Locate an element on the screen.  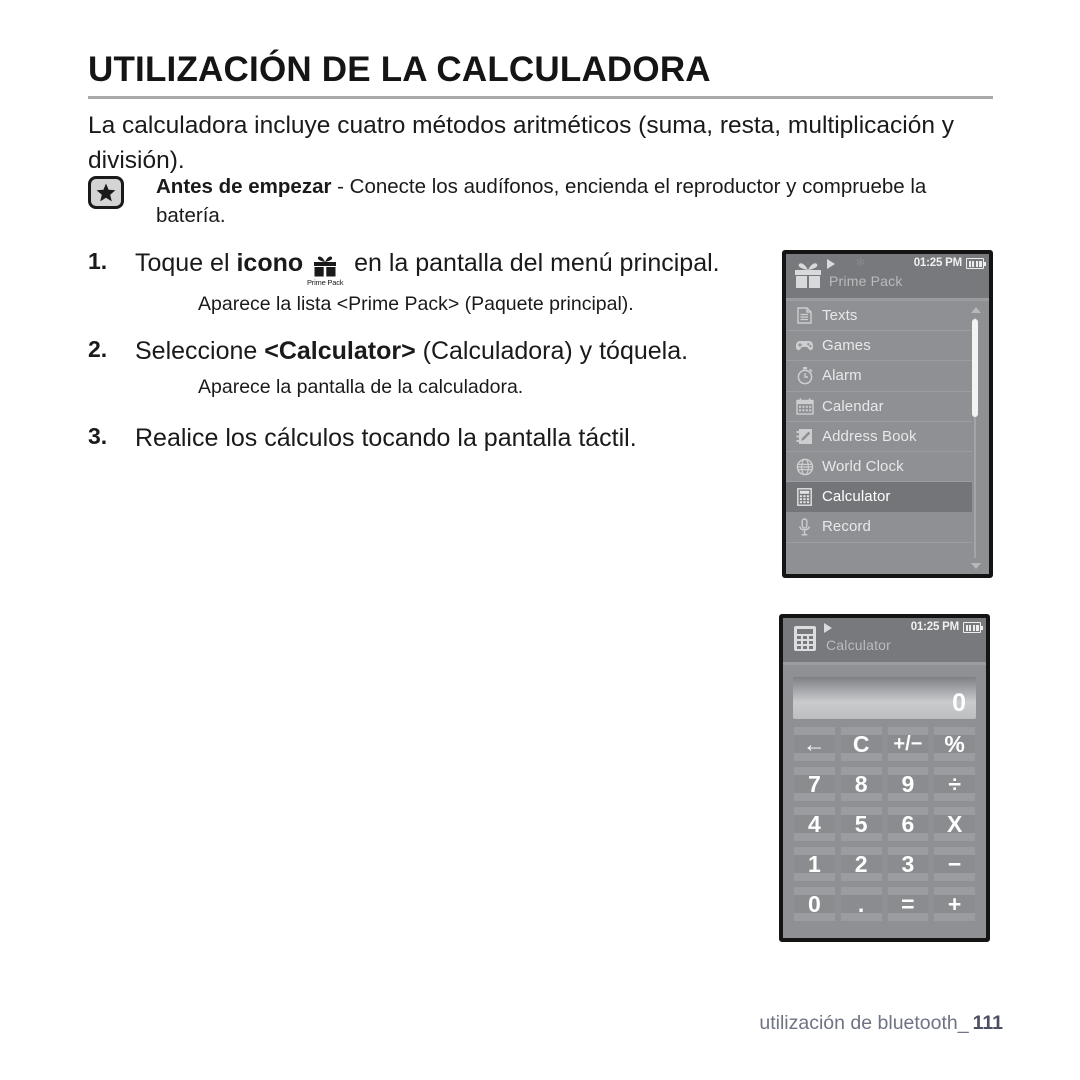
clear-key: C is located at coordinates (861, 744).